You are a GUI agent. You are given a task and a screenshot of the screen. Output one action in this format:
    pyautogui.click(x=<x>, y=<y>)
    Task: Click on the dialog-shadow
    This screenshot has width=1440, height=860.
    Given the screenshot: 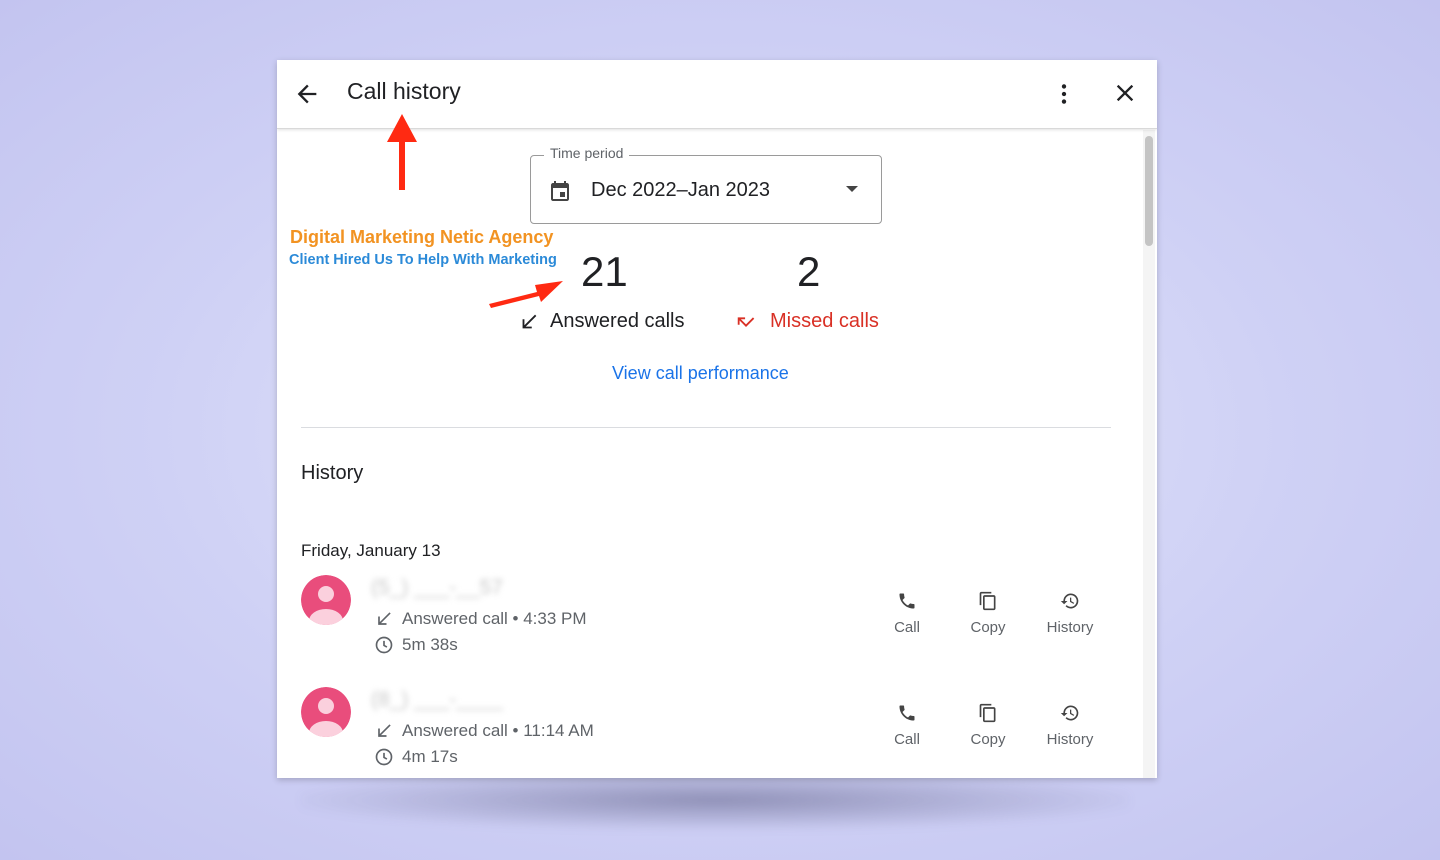 What is the action you would take?
    pyautogui.click(x=715, y=800)
    